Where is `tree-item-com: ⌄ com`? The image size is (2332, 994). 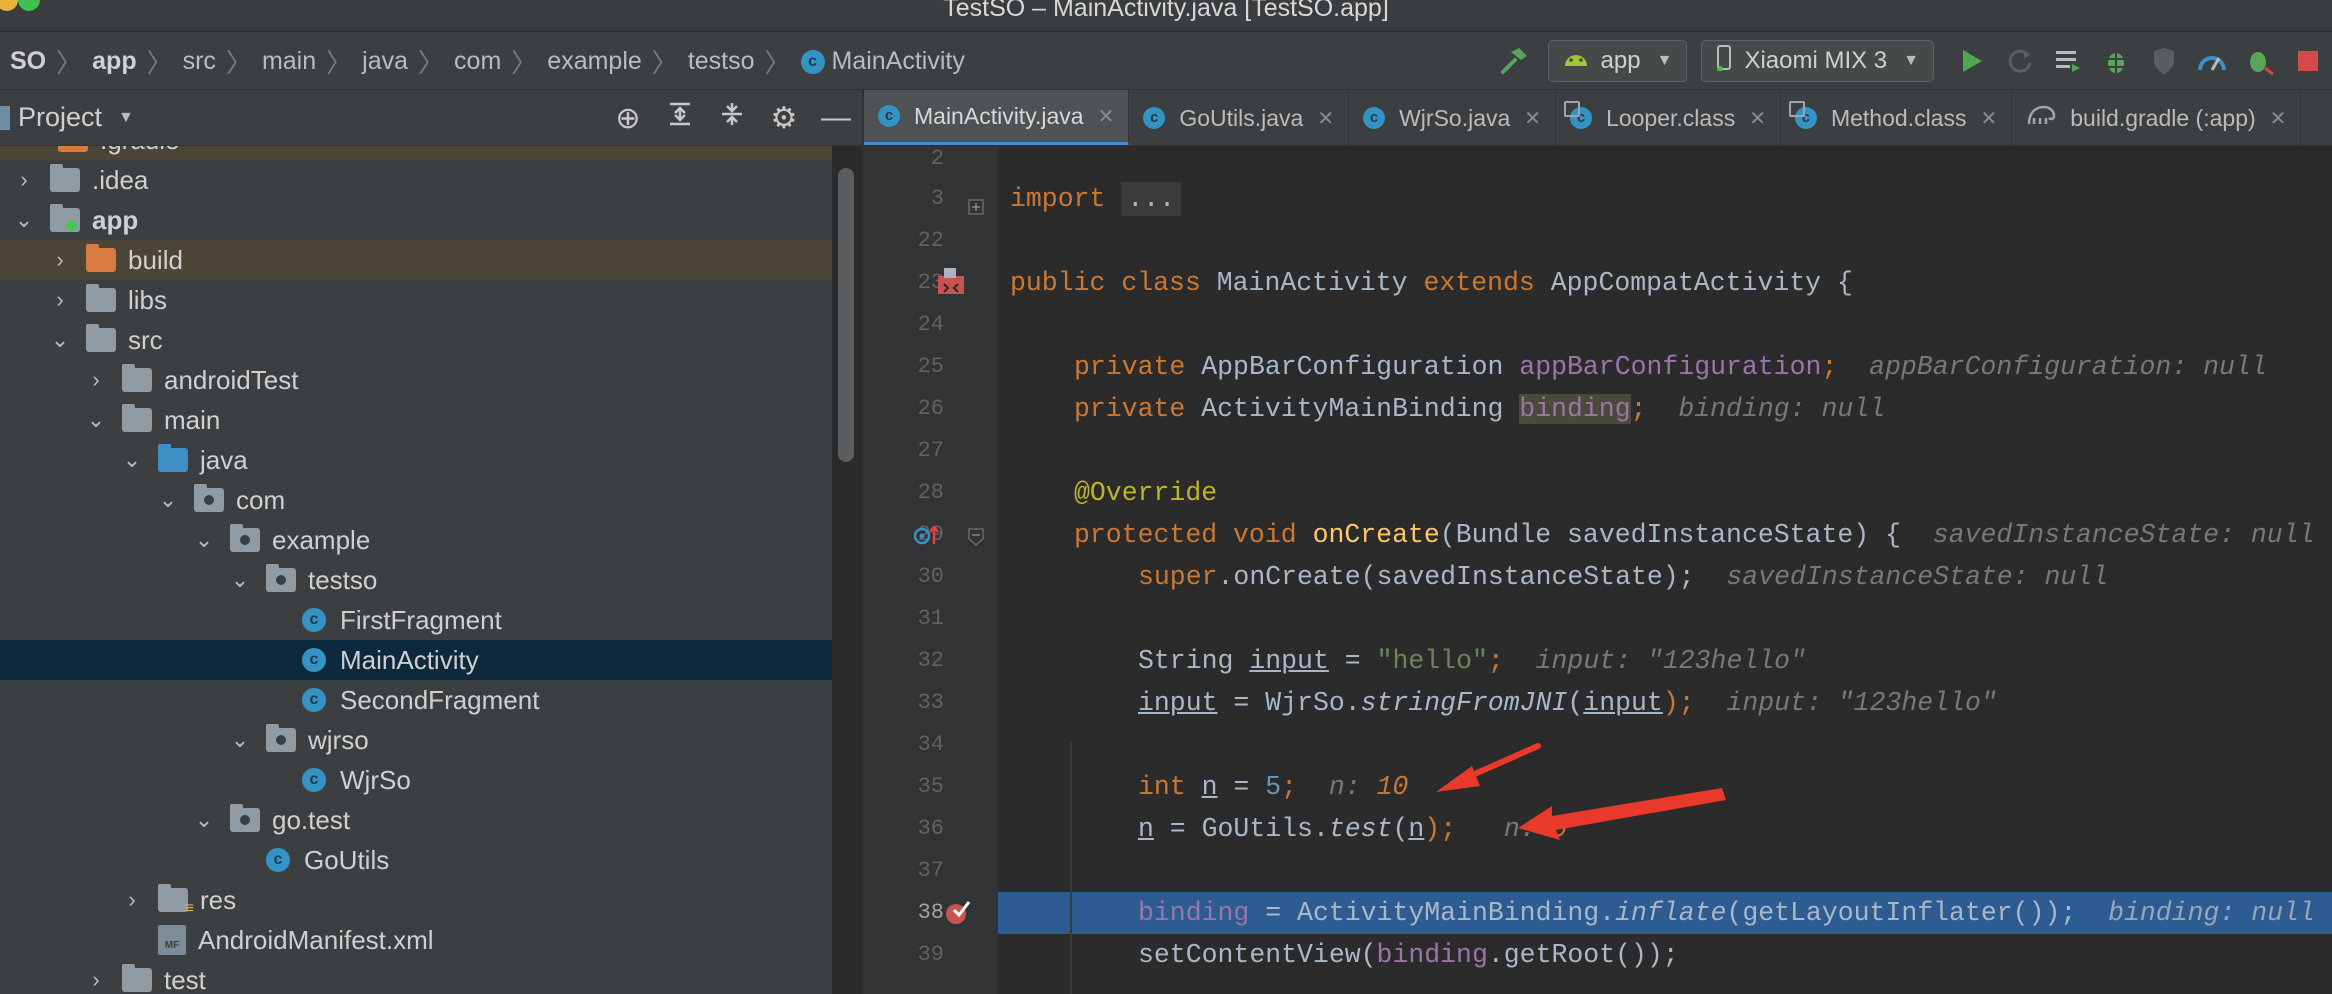
tree-item-com: ⌄ com is located at coordinates (416, 500).